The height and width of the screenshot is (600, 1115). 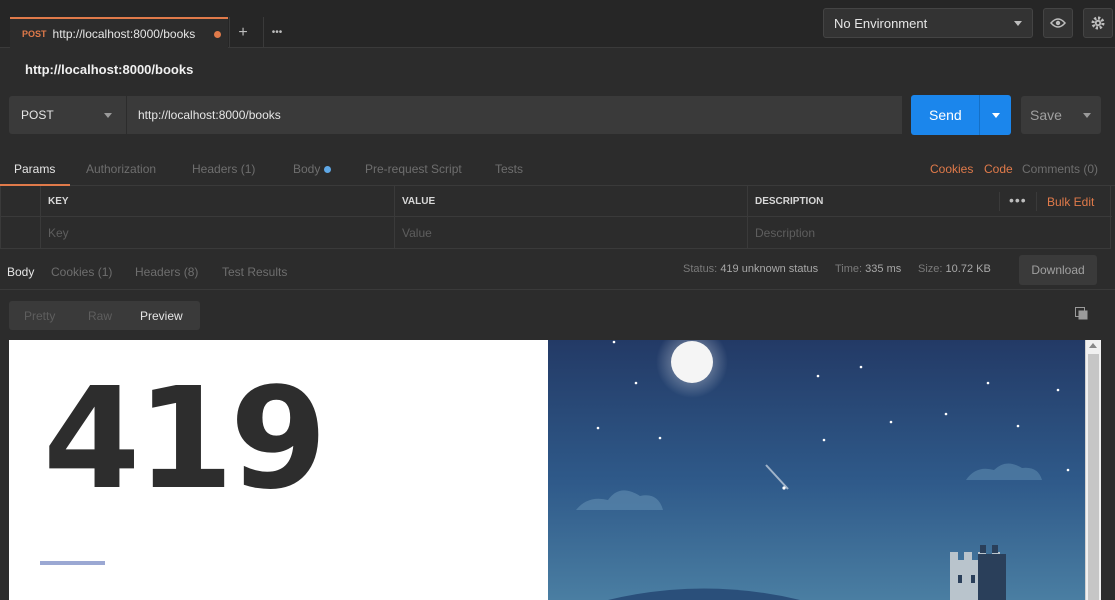 I want to click on tab-more-button: •••, so click(x=276, y=32).